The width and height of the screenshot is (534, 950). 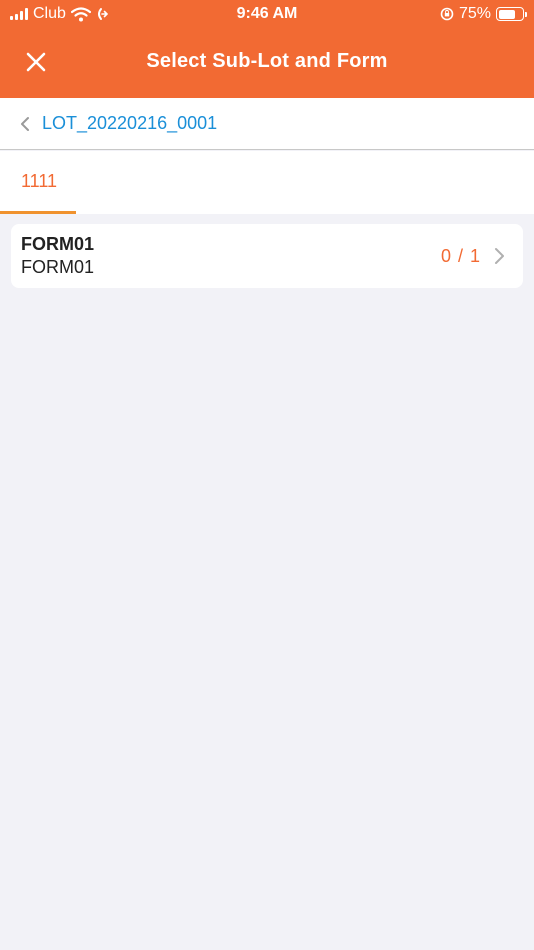 I want to click on orientation-lock-icon, so click(x=447, y=14).